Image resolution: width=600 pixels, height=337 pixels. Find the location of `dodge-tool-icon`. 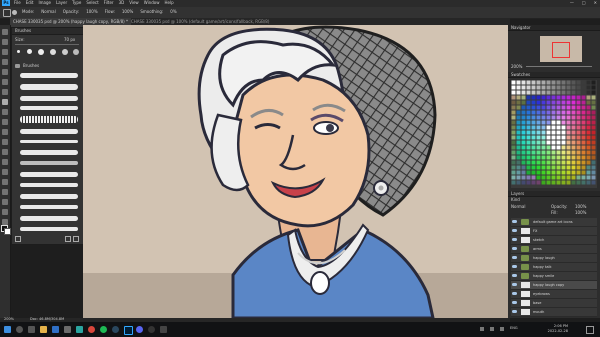

dodge-tool-icon is located at coordinates (5, 162).